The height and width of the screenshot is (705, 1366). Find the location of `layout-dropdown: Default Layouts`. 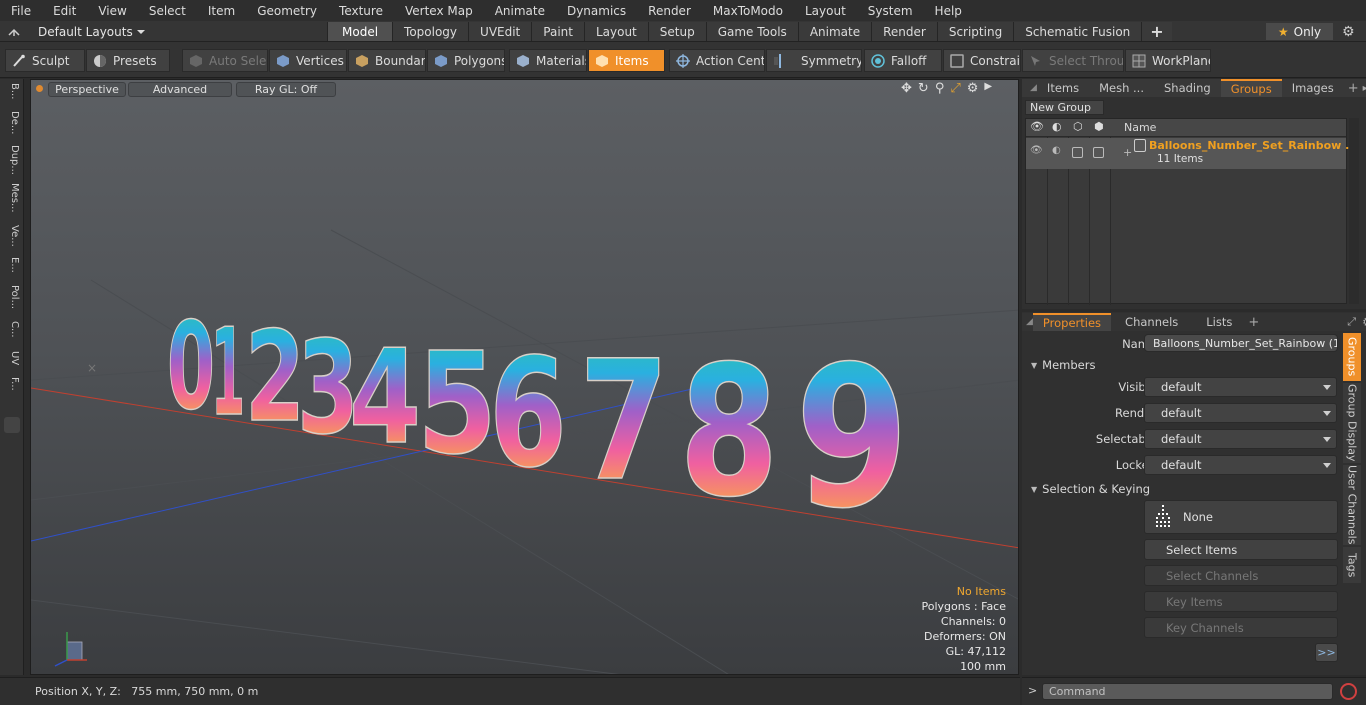

layout-dropdown: Default Layouts is located at coordinates (77, 31).